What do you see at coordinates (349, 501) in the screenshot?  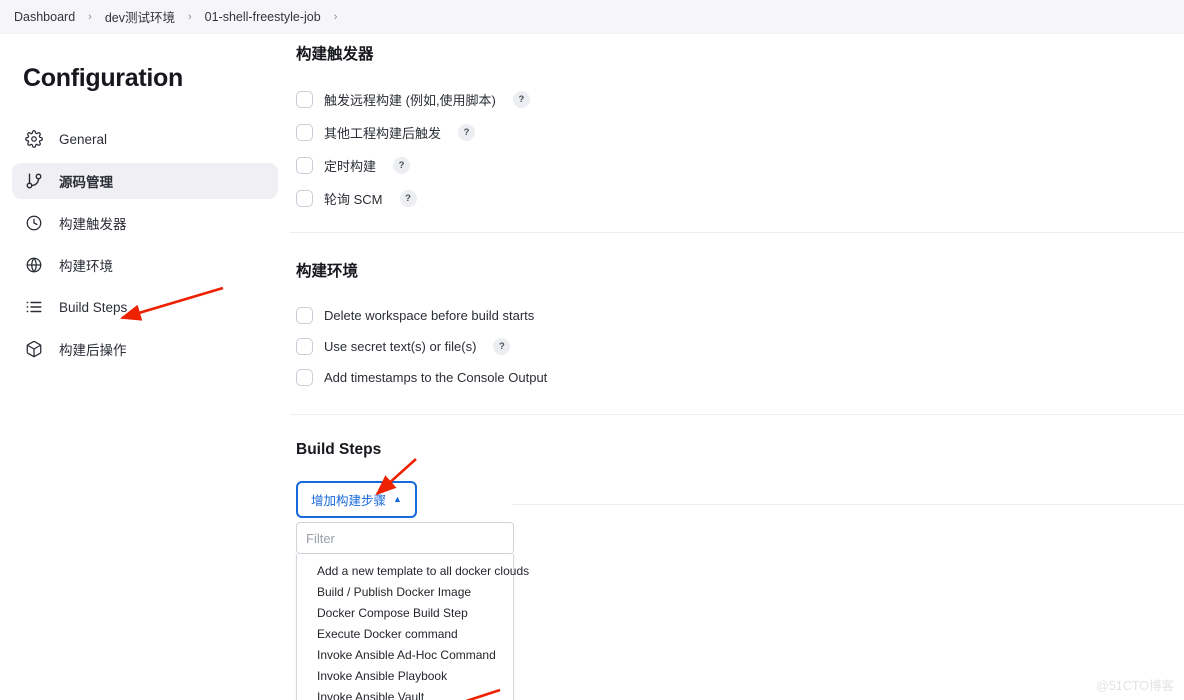 I see `add-build-step-label: 增加构建步骤` at bounding box center [349, 501].